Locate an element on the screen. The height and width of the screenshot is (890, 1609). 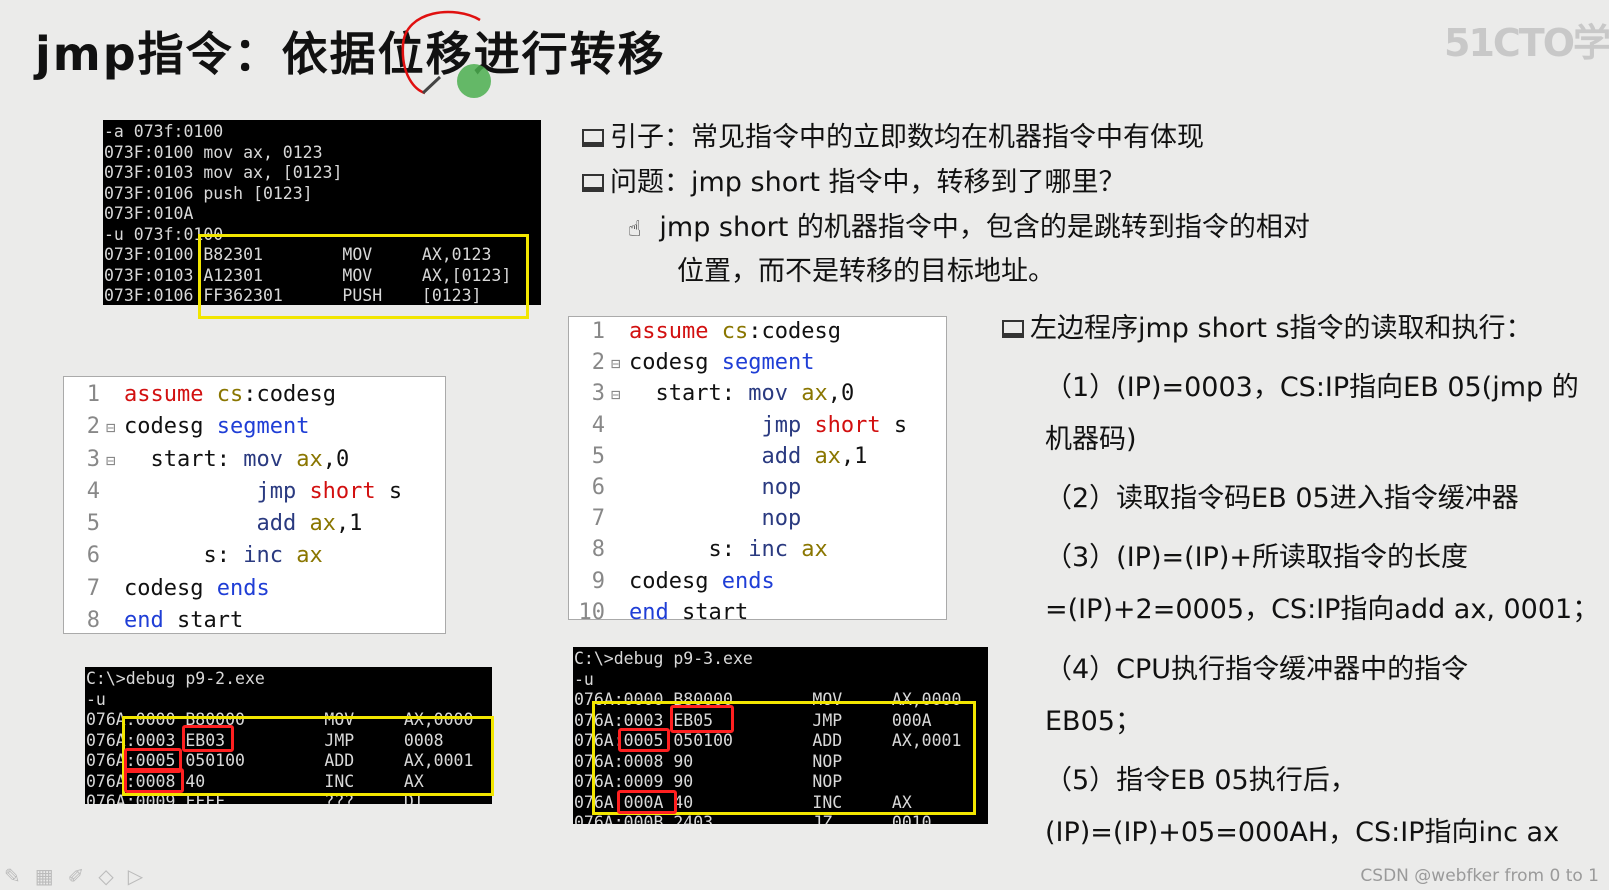
code-line: 5 add ax,1 is located at coordinates (254, 524).